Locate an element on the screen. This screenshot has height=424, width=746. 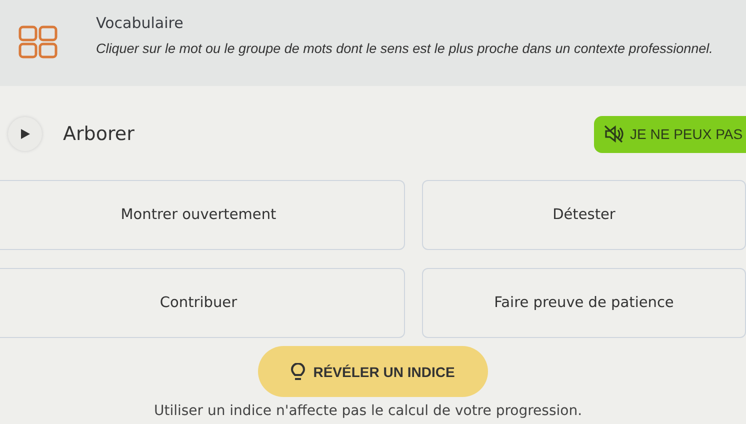
instruction-text: Cliquer sur le mot ou le groupe de mots dont le sens est le plus proche dans un contexte professionnel. is located at coordinates (404, 48).